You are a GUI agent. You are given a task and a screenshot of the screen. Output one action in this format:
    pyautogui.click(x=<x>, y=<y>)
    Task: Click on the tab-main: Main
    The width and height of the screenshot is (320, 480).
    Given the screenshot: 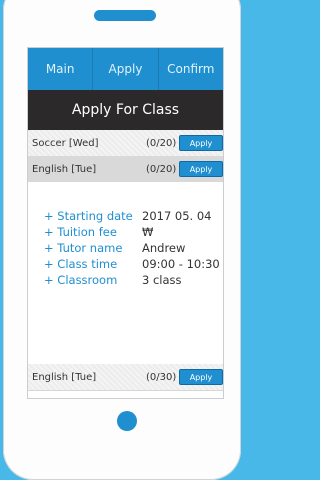 What is the action you would take?
    pyautogui.click(x=61, y=69)
    